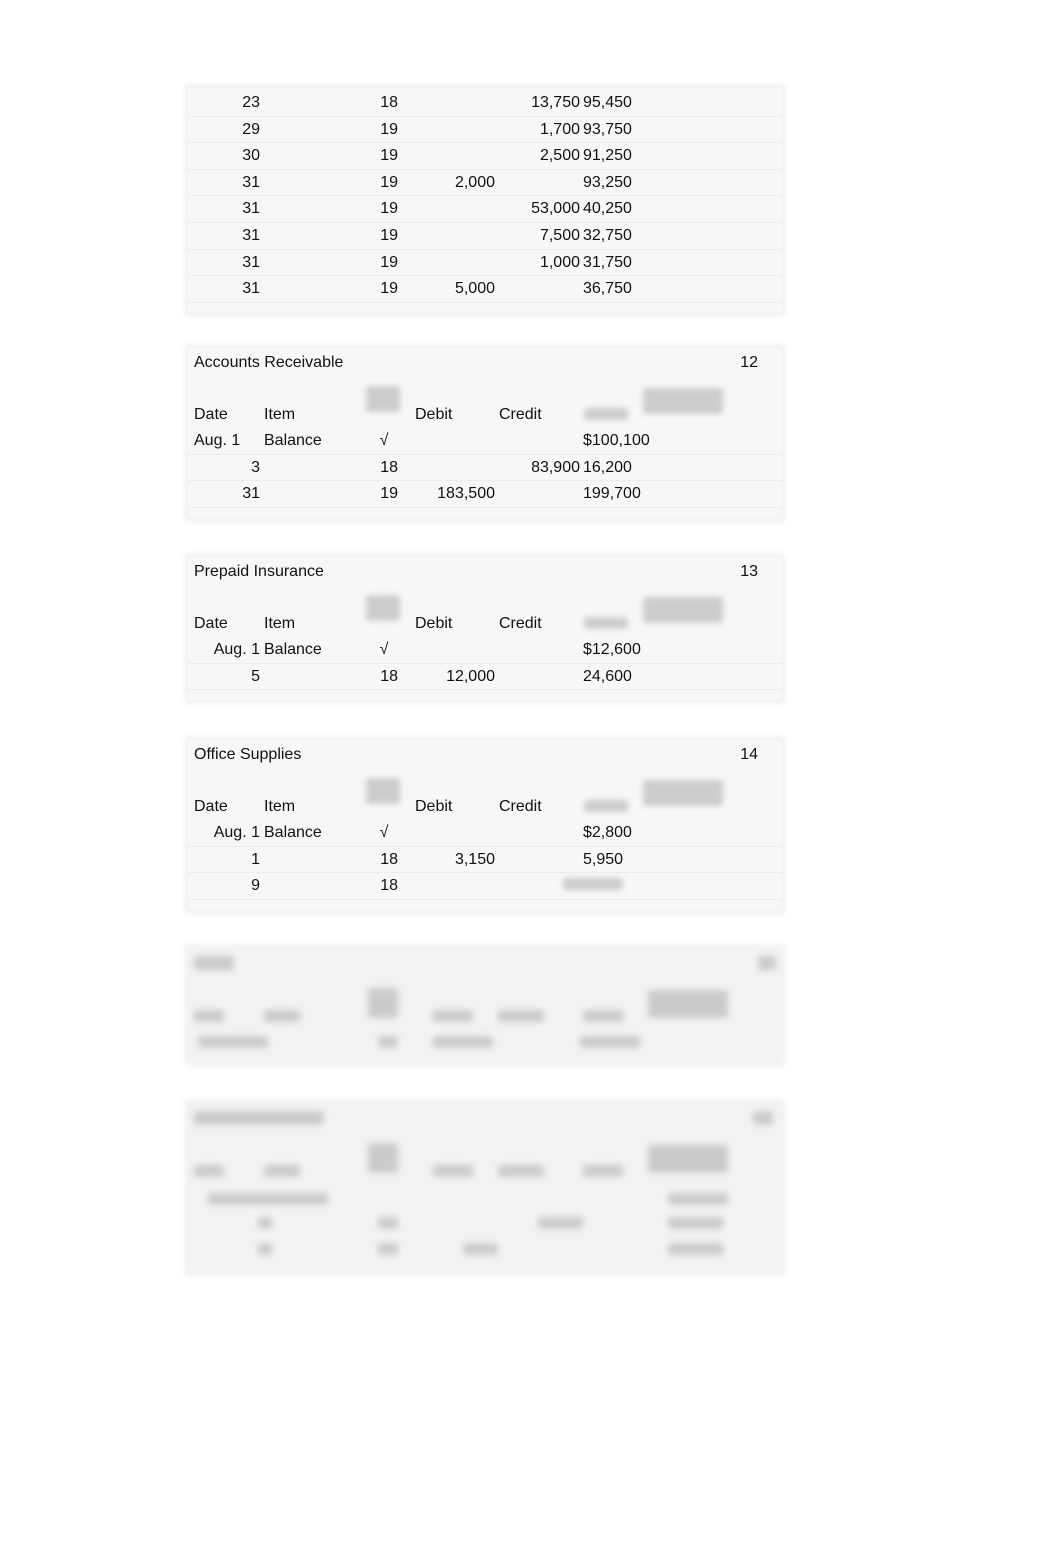 This screenshot has height=1556, width=1062. What do you see at coordinates (603, 859) in the screenshot?
I see `balance-debit-cell: 5,950` at bounding box center [603, 859].